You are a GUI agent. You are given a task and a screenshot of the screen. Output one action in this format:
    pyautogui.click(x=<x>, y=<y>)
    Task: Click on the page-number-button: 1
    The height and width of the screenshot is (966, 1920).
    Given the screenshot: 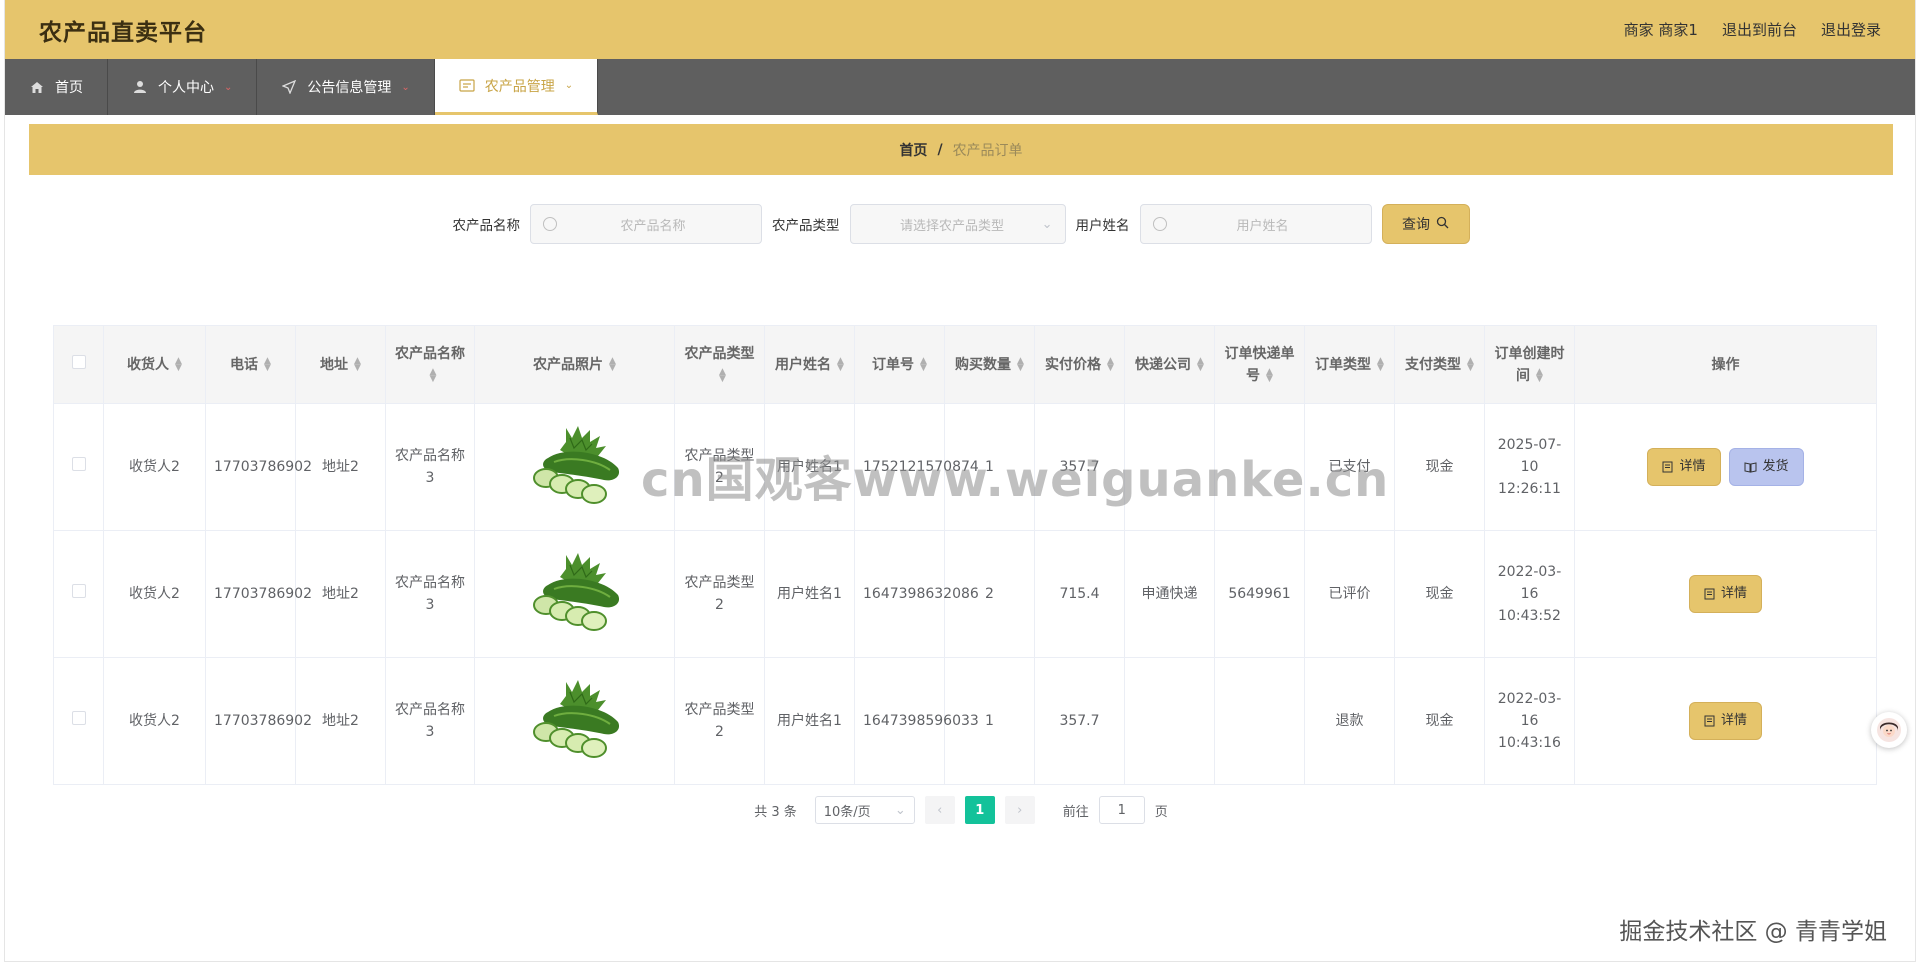 What is the action you would take?
    pyautogui.click(x=979, y=810)
    